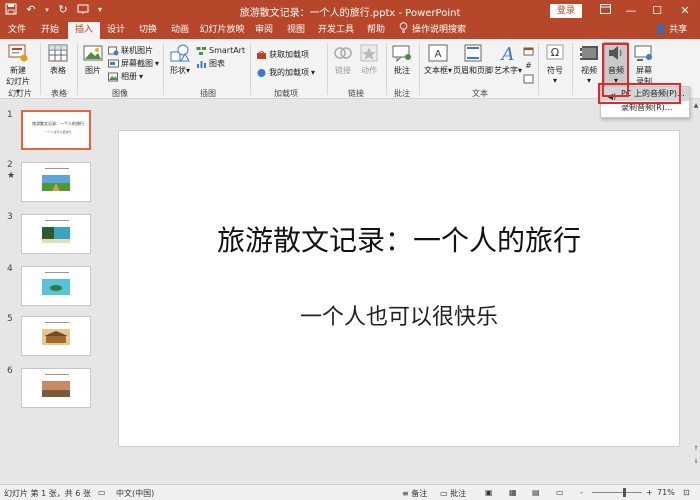 Image resolution: width=700 pixels, height=500 pixels. I want to click on accessibility-icon: ▭, so click(102, 492).